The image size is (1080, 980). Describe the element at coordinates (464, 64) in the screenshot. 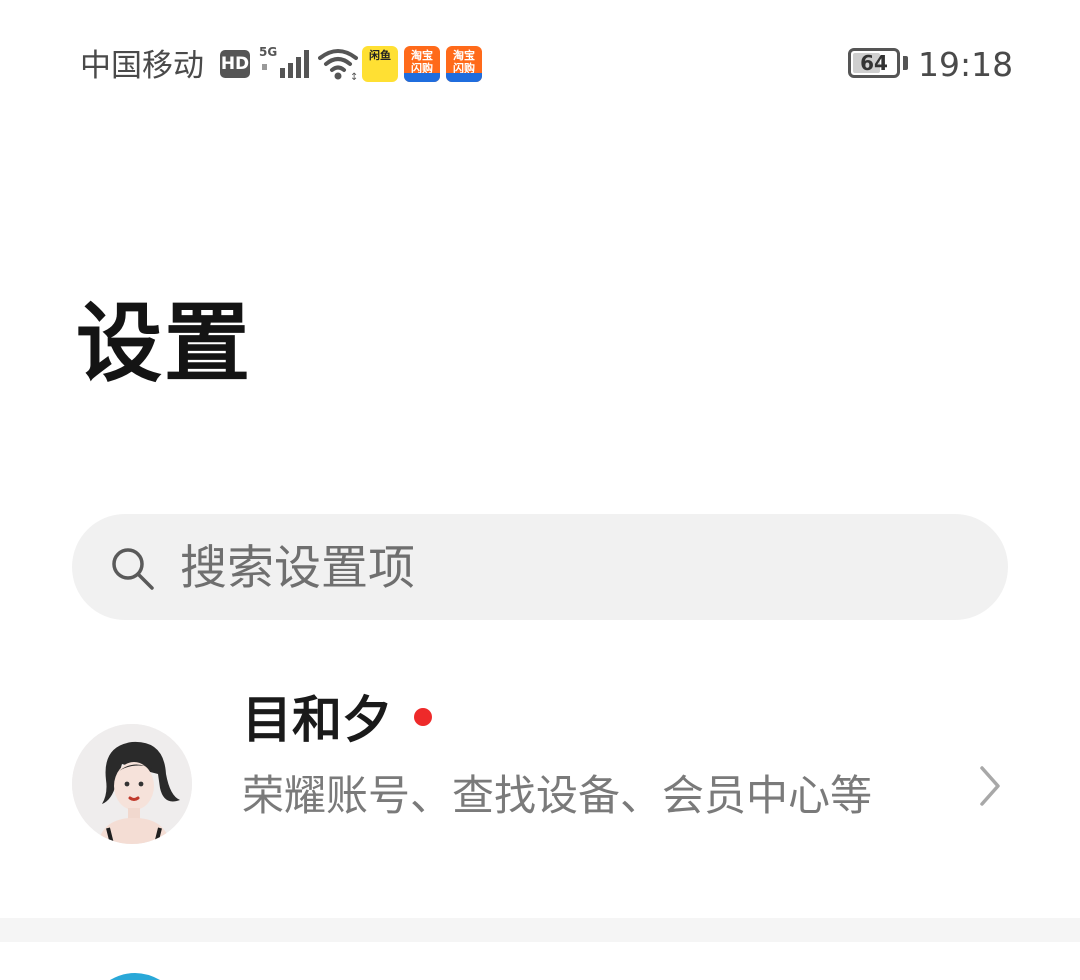

I see `taobao-flash-app-icon-2: 淘宝 闪购` at that location.